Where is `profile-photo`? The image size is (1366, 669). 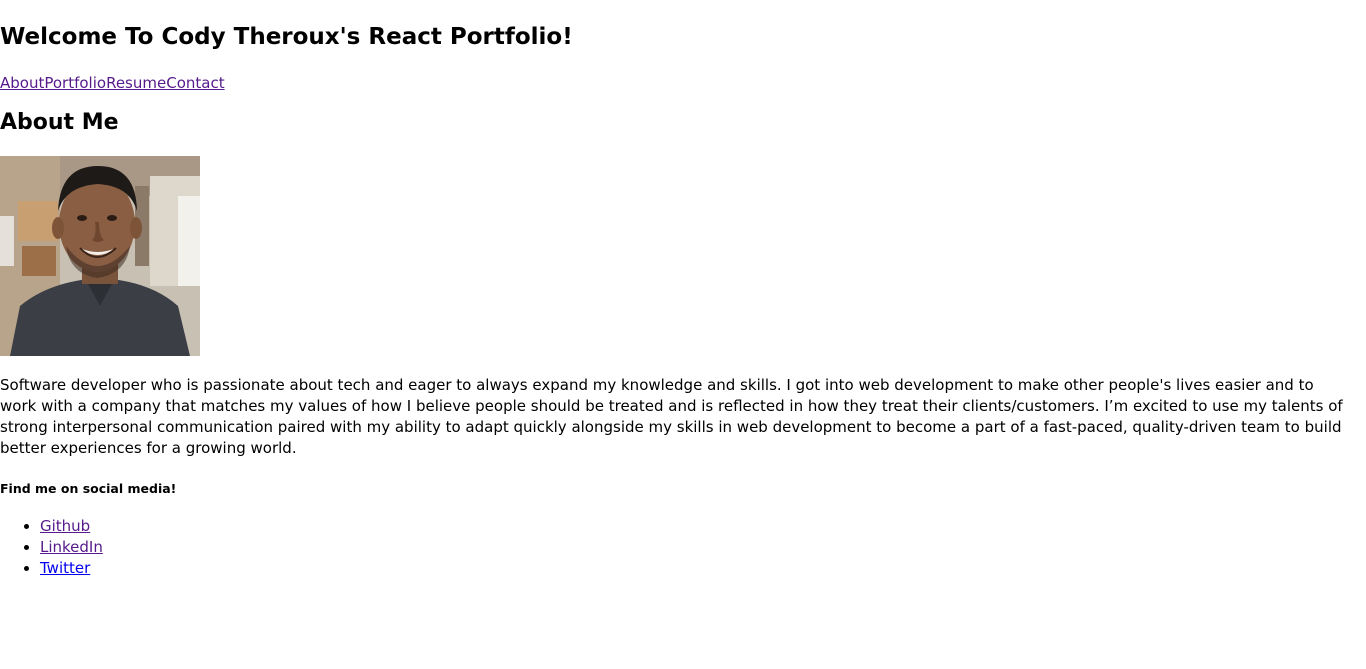 profile-photo is located at coordinates (100, 256).